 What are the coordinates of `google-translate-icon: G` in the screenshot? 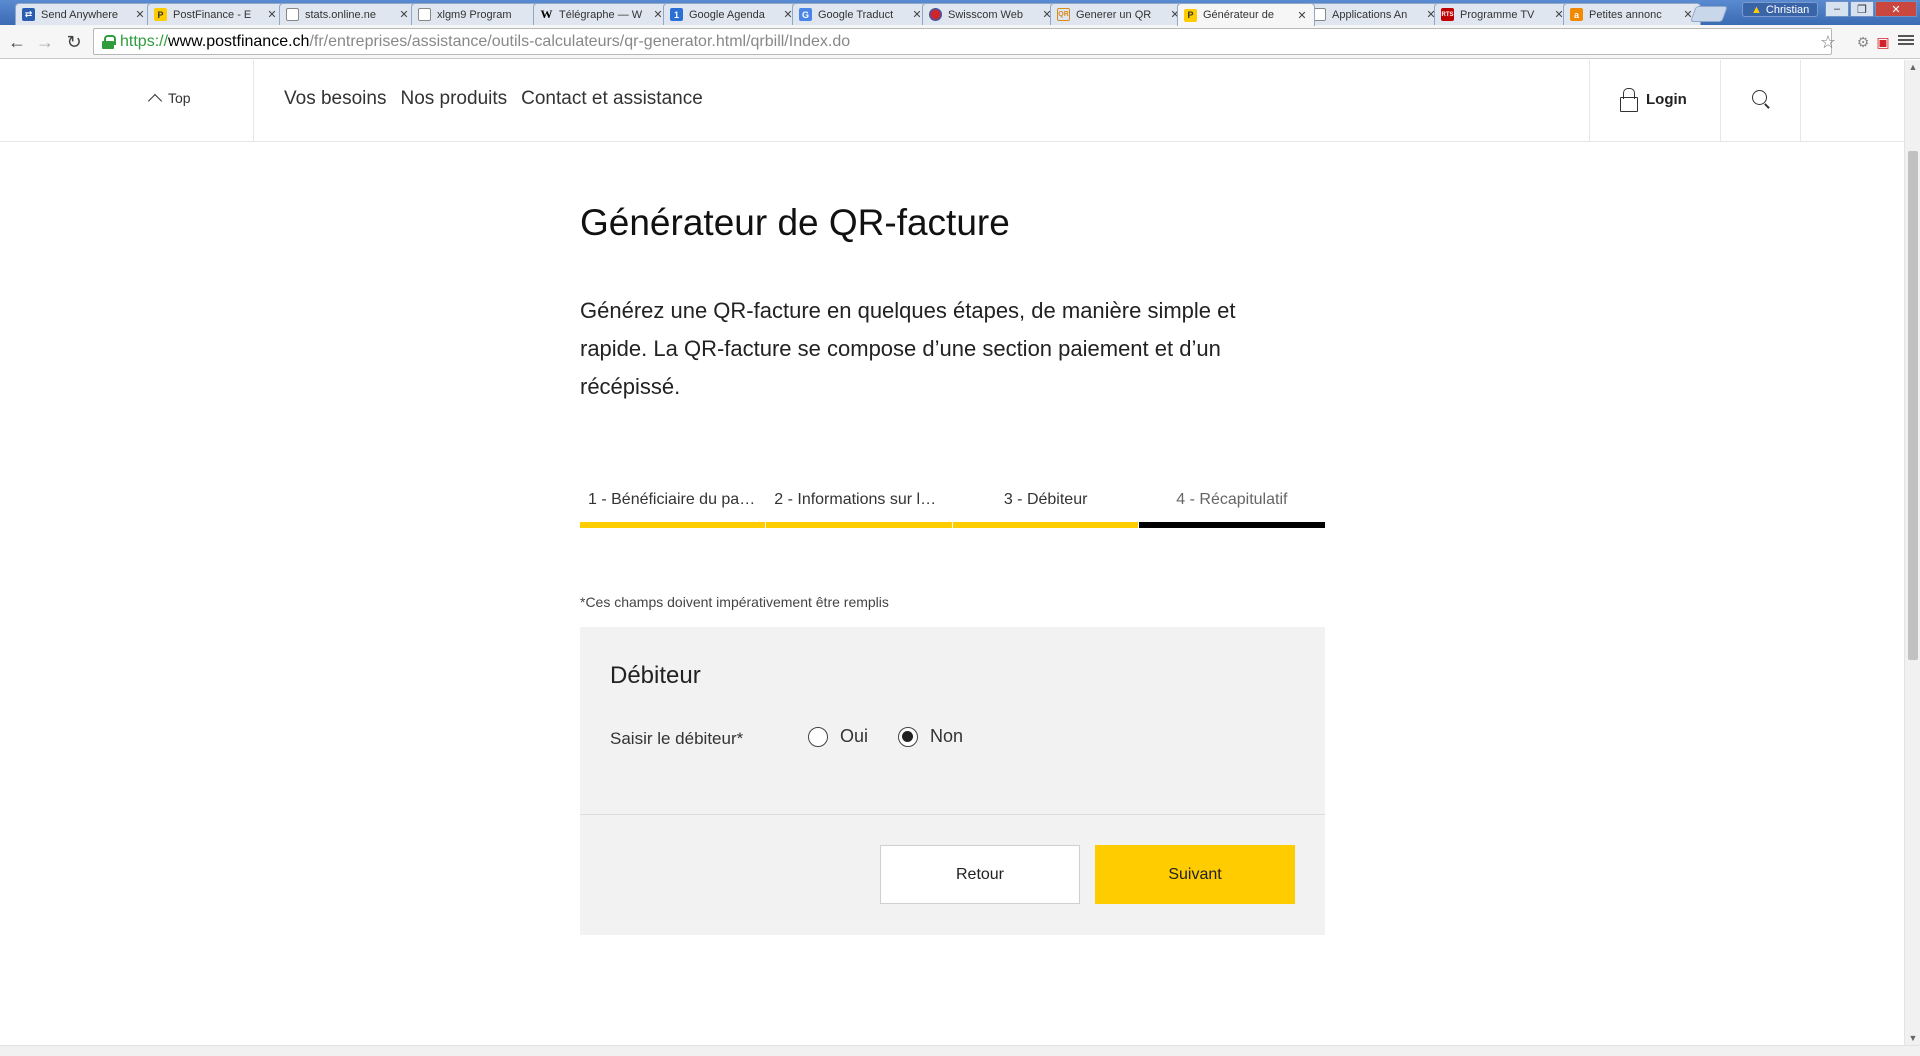 It's located at (805, 14).